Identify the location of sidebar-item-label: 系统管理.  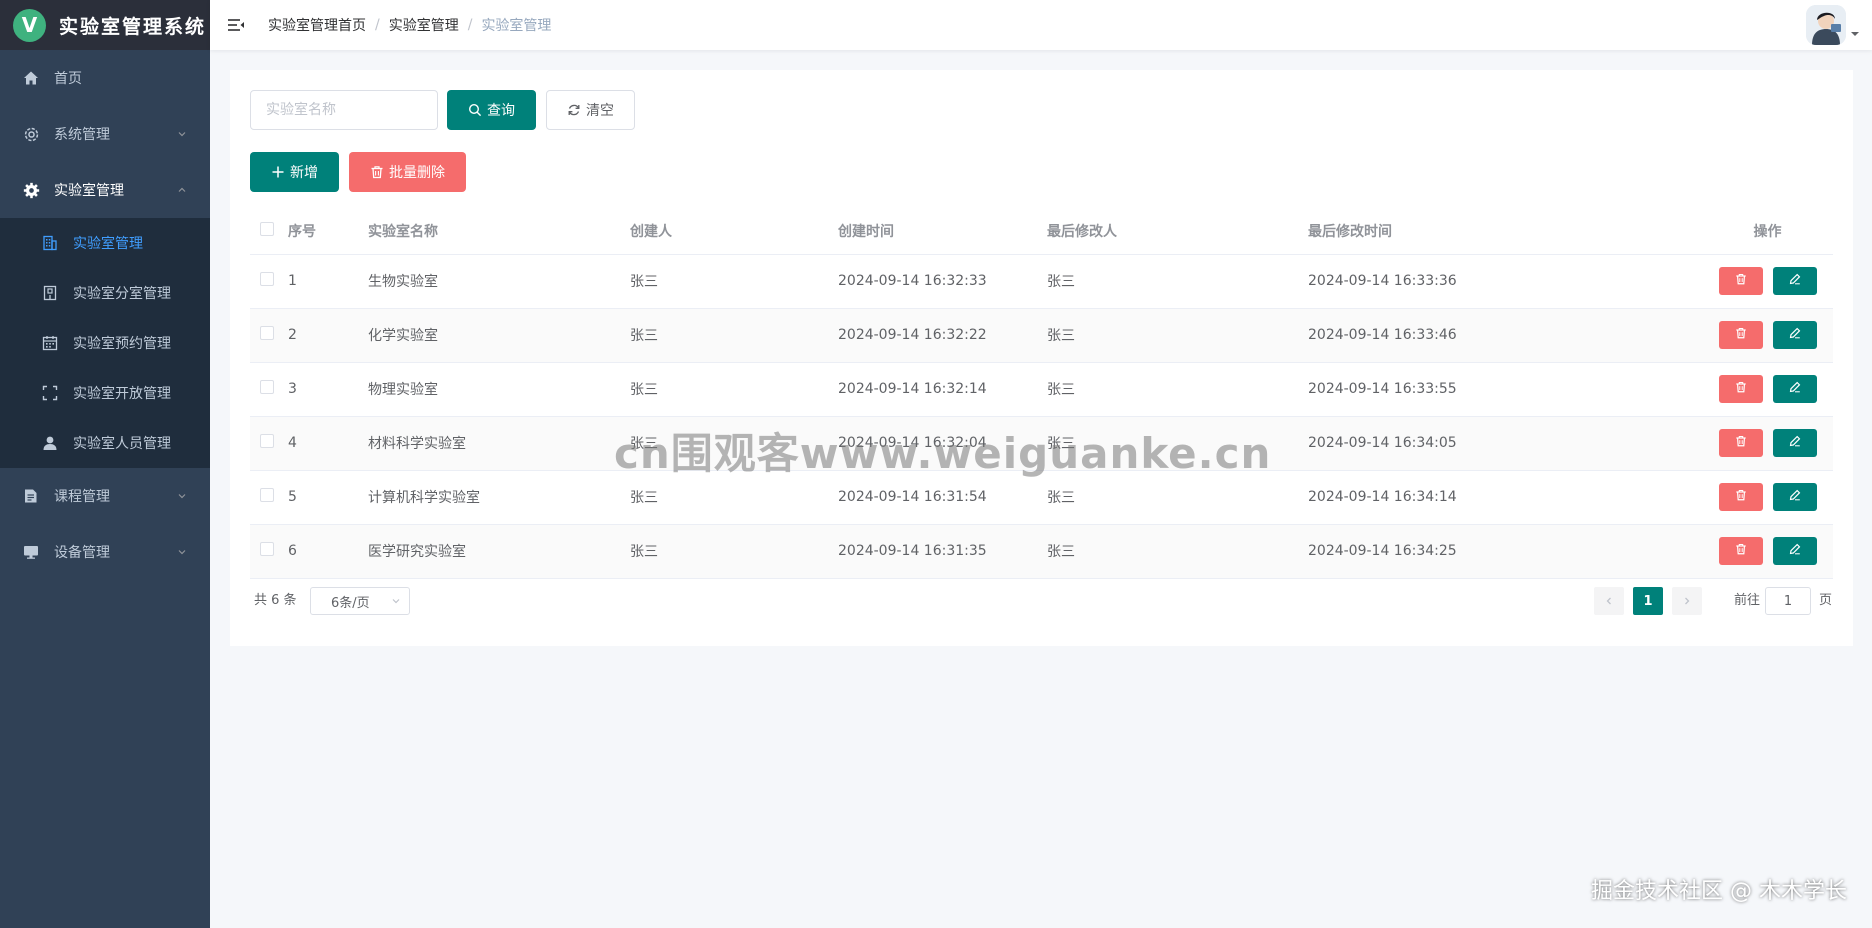
(82, 135).